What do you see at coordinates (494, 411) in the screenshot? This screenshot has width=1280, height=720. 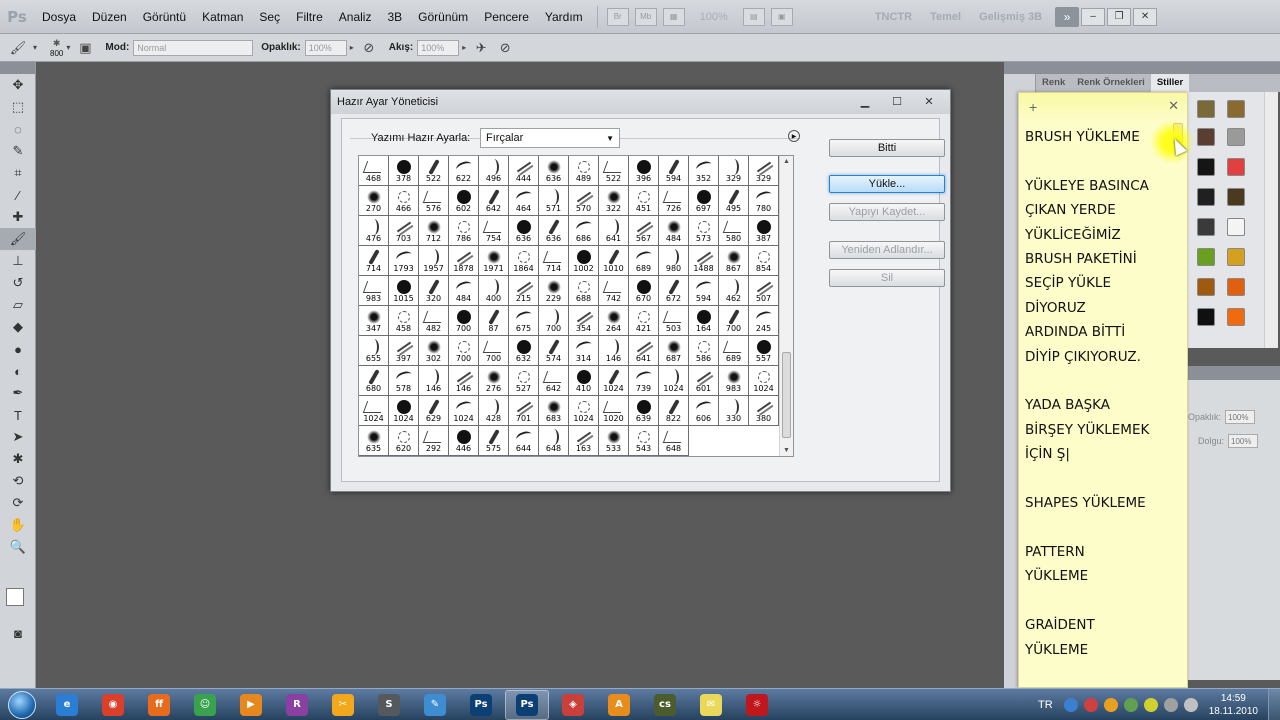 I see `brush-preset: 428` at bounding box center [494, 411].